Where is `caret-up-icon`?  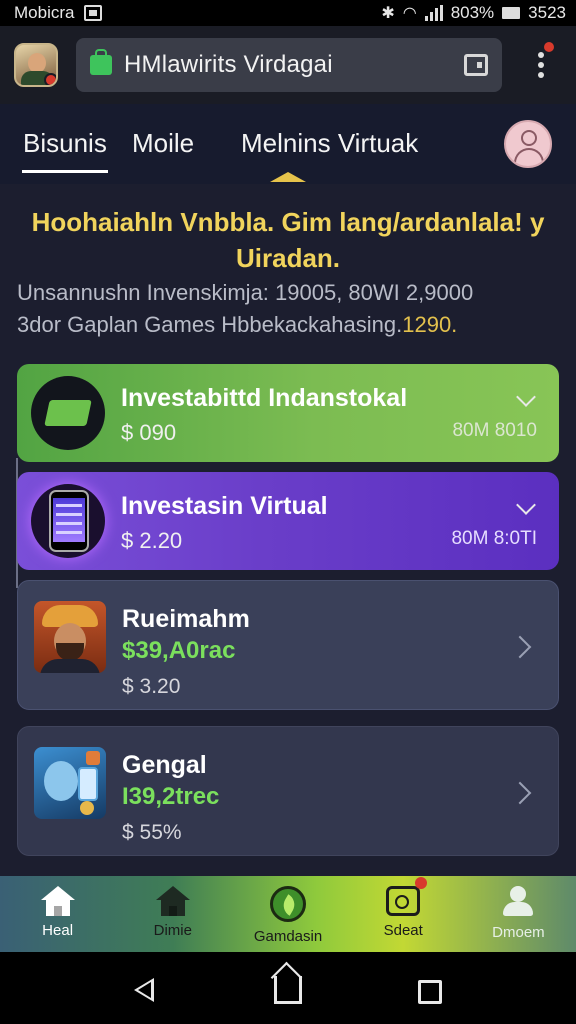
caret-up-icon is located at coordinates (288, 177).